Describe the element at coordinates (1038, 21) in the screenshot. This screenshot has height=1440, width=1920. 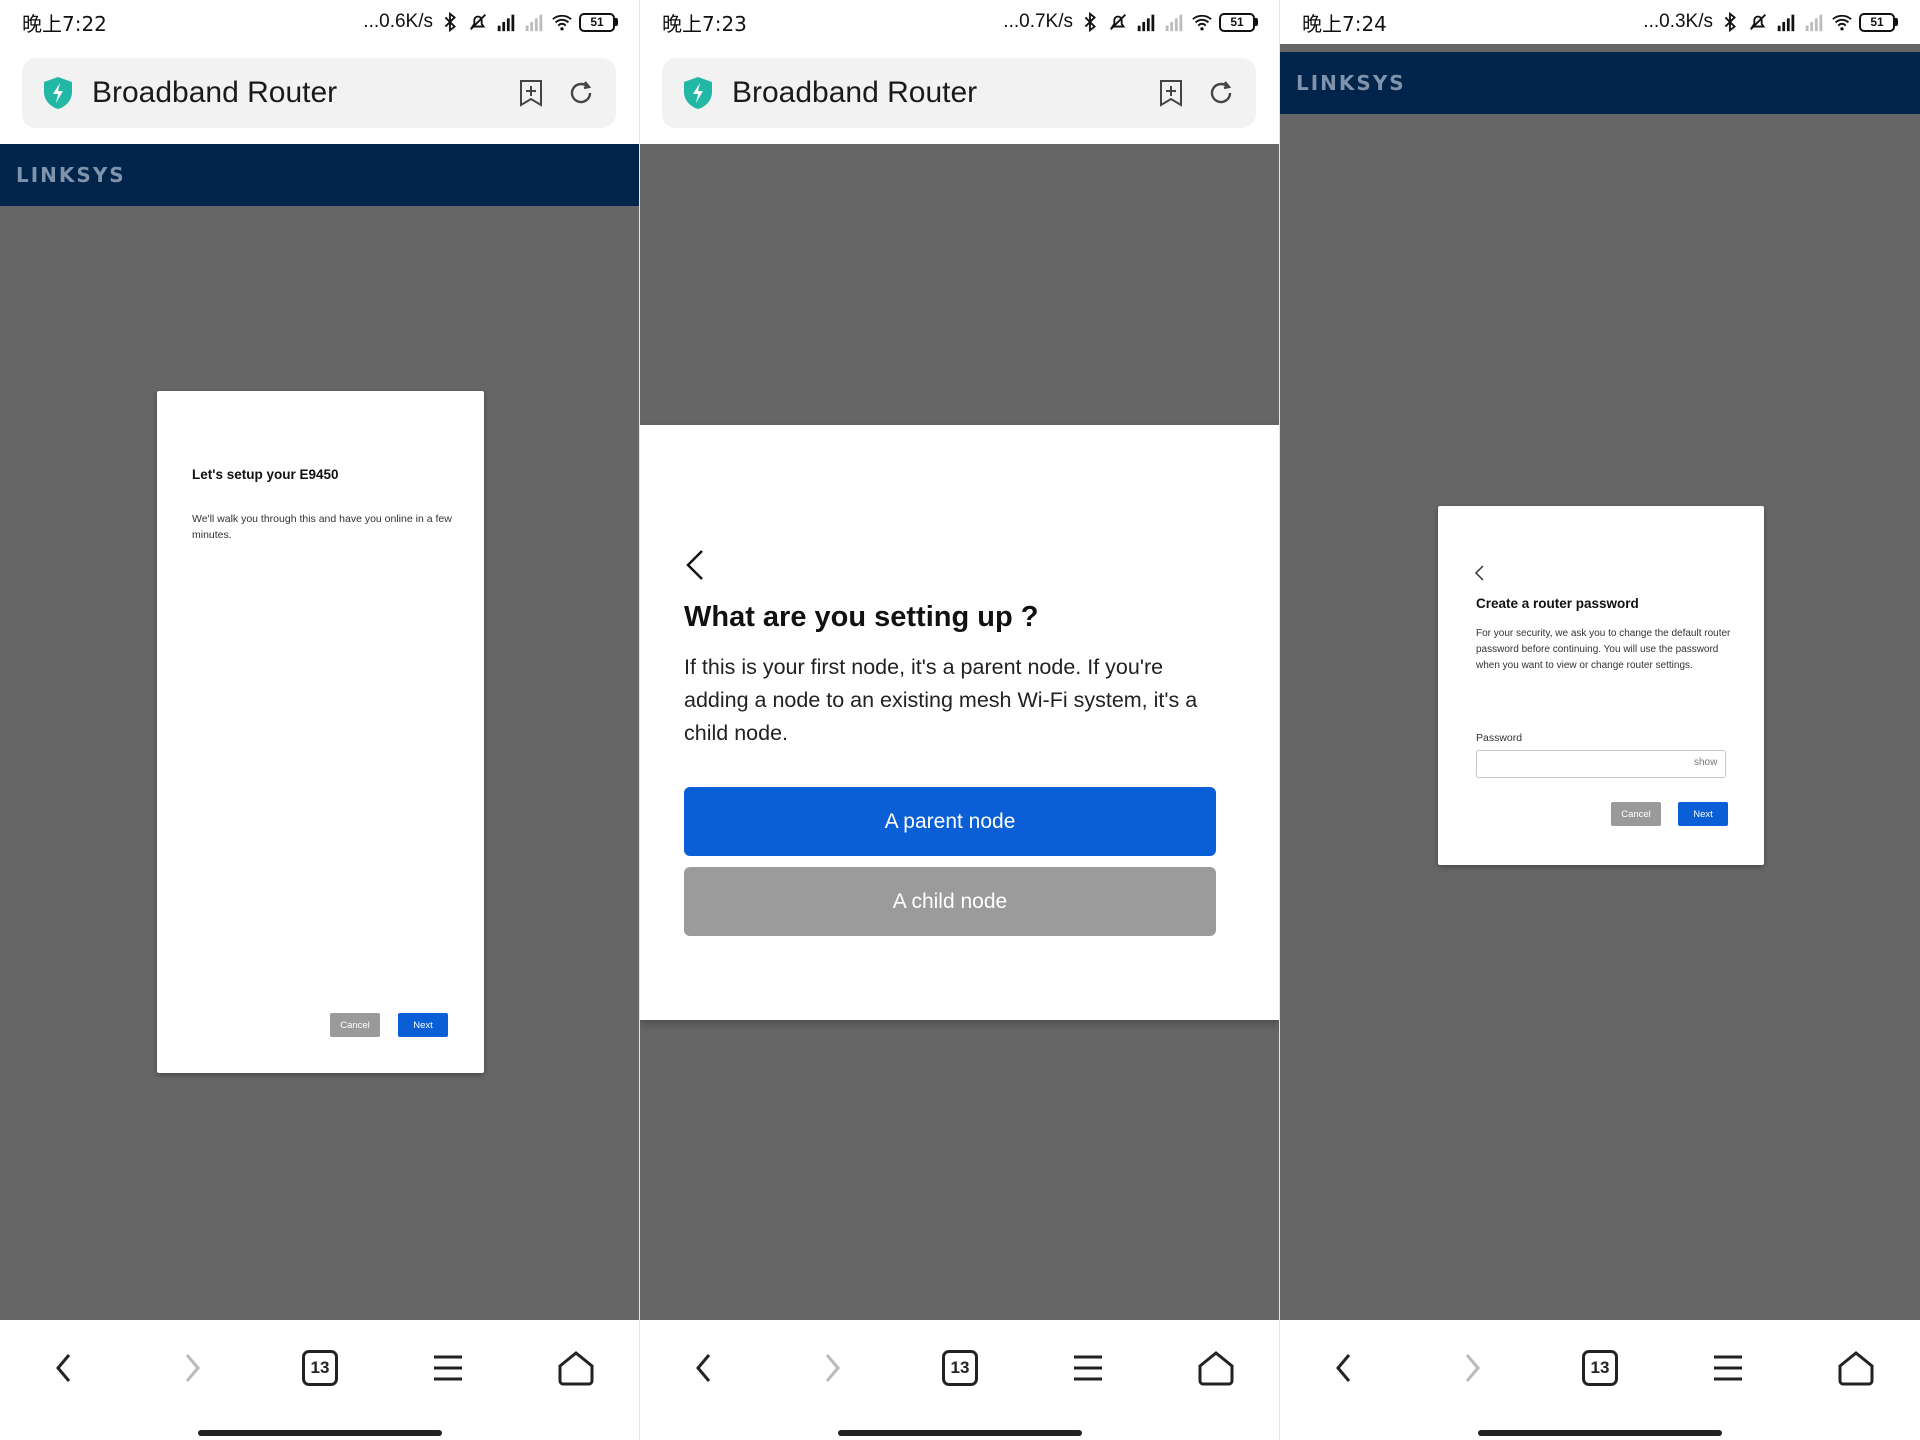
I see `network-speed: ...0.7K/s` at that location.